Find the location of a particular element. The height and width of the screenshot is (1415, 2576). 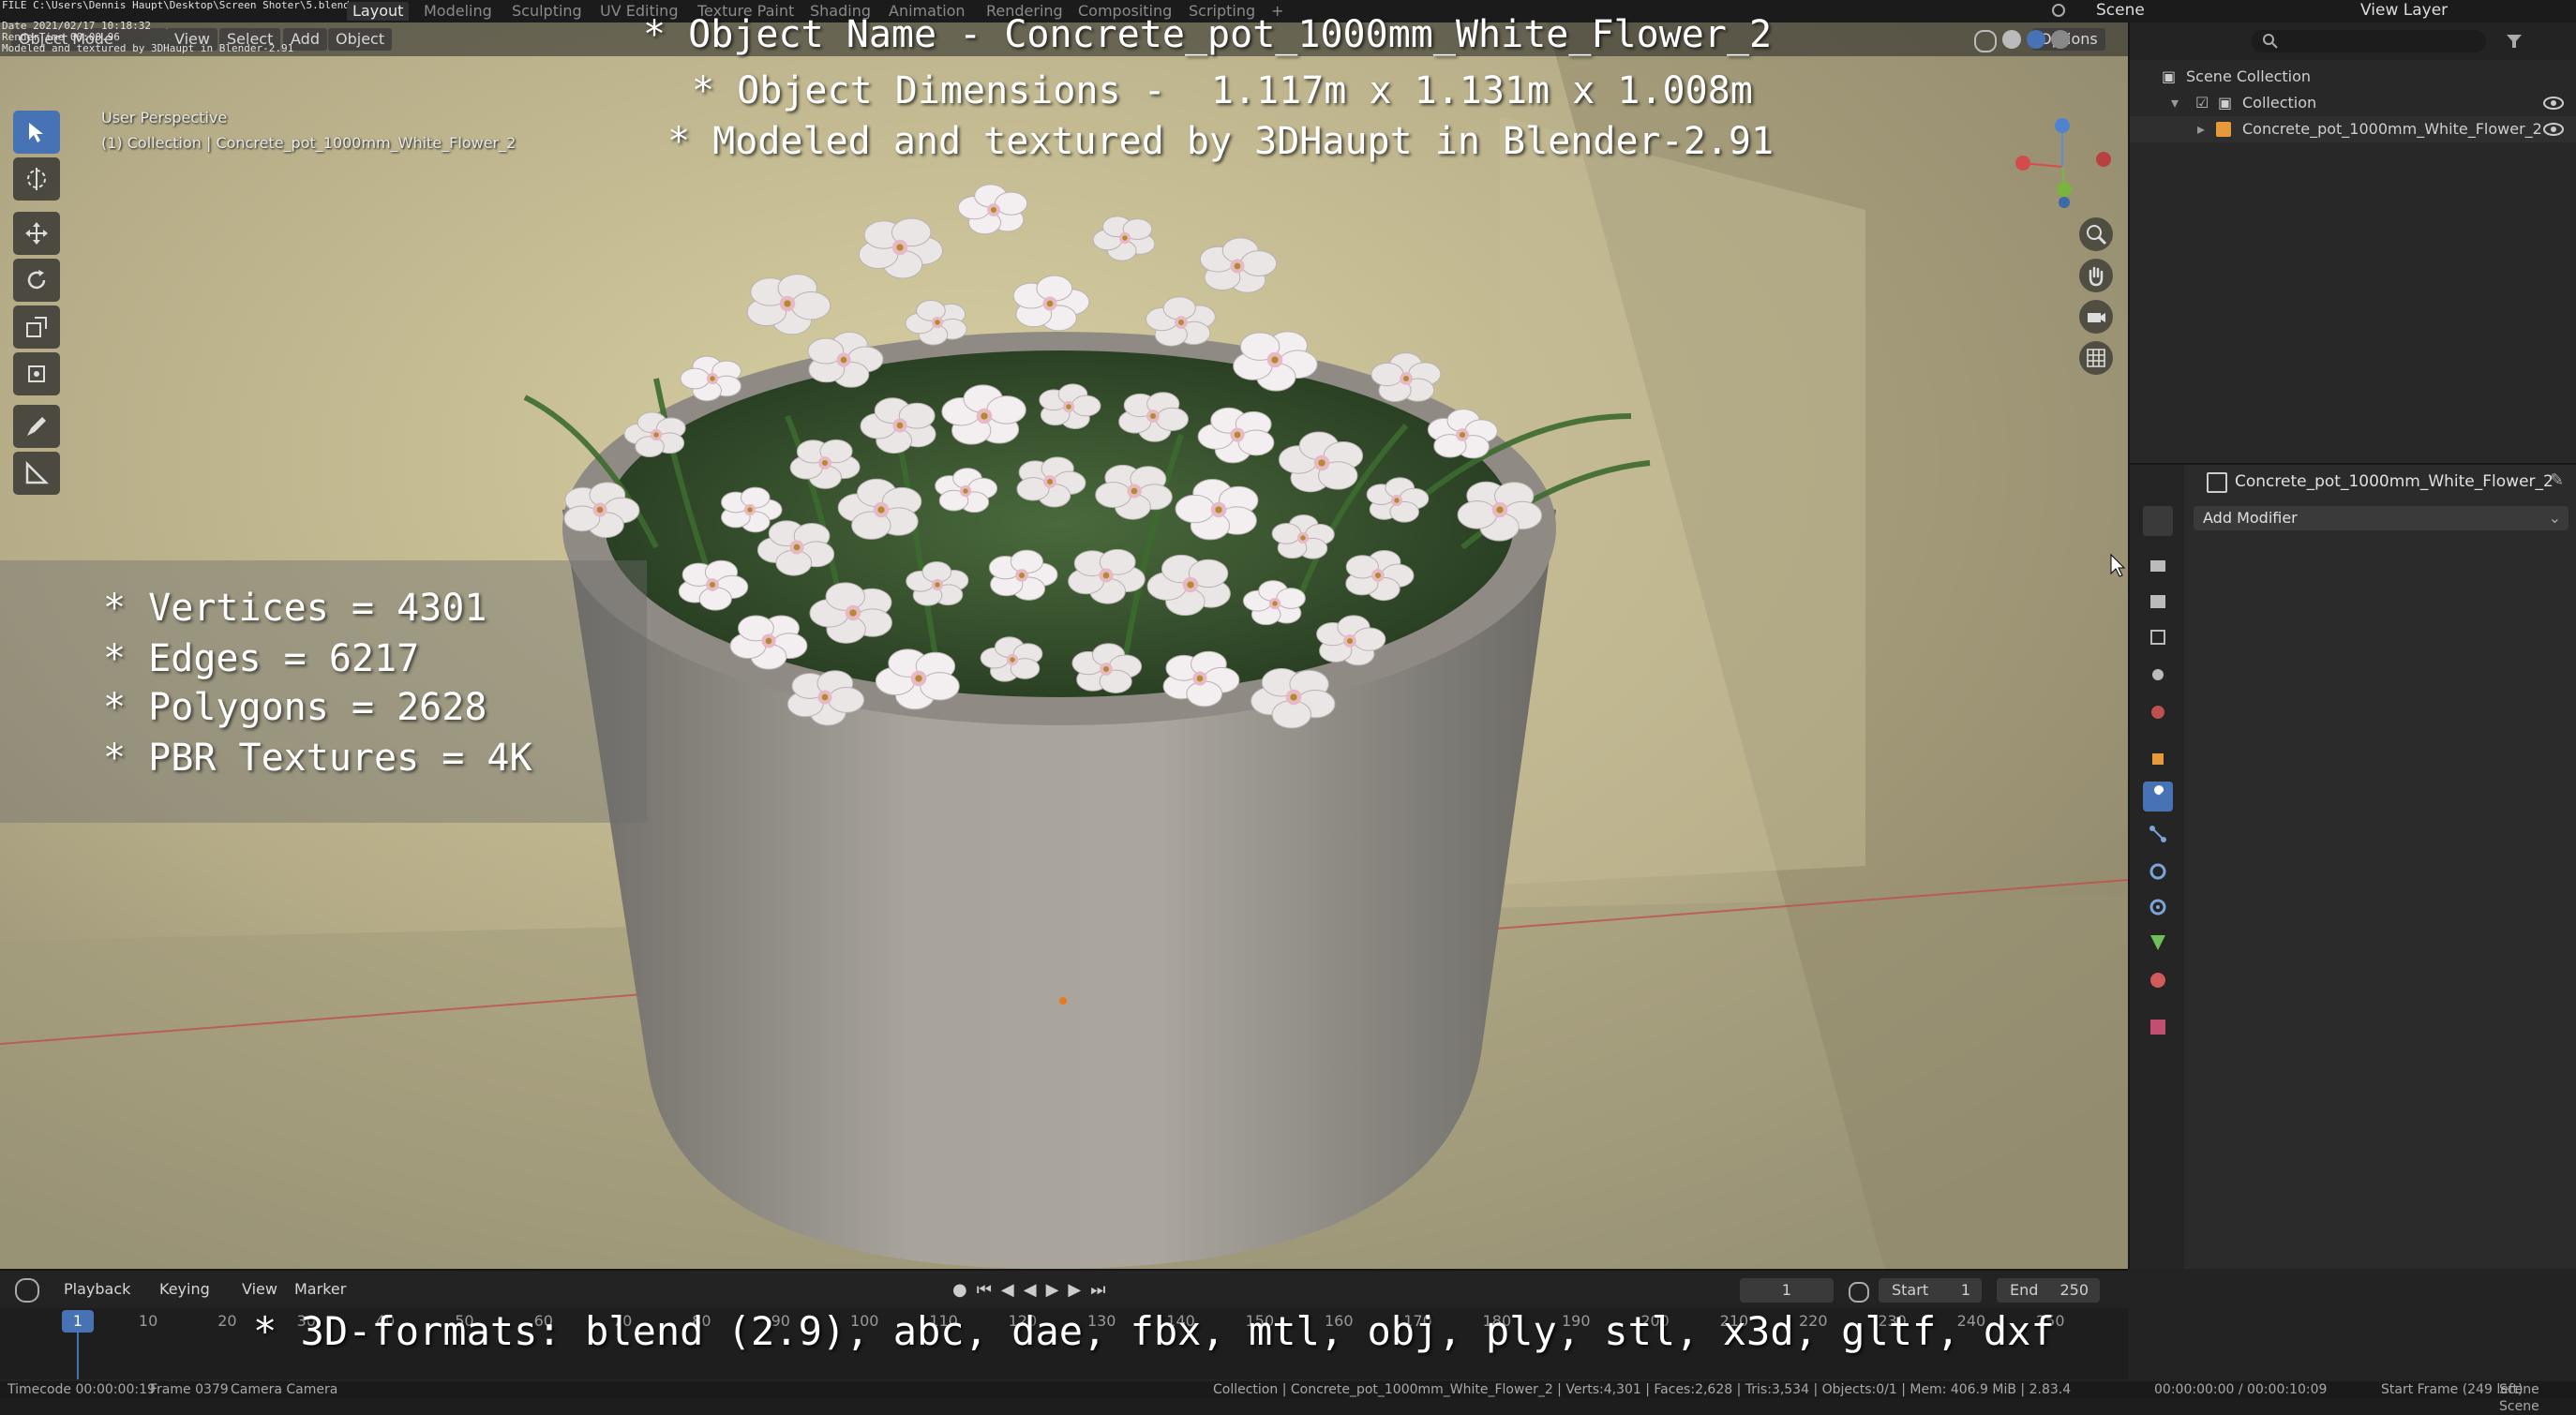

object-origin is located at coordinates (1063, 1001).